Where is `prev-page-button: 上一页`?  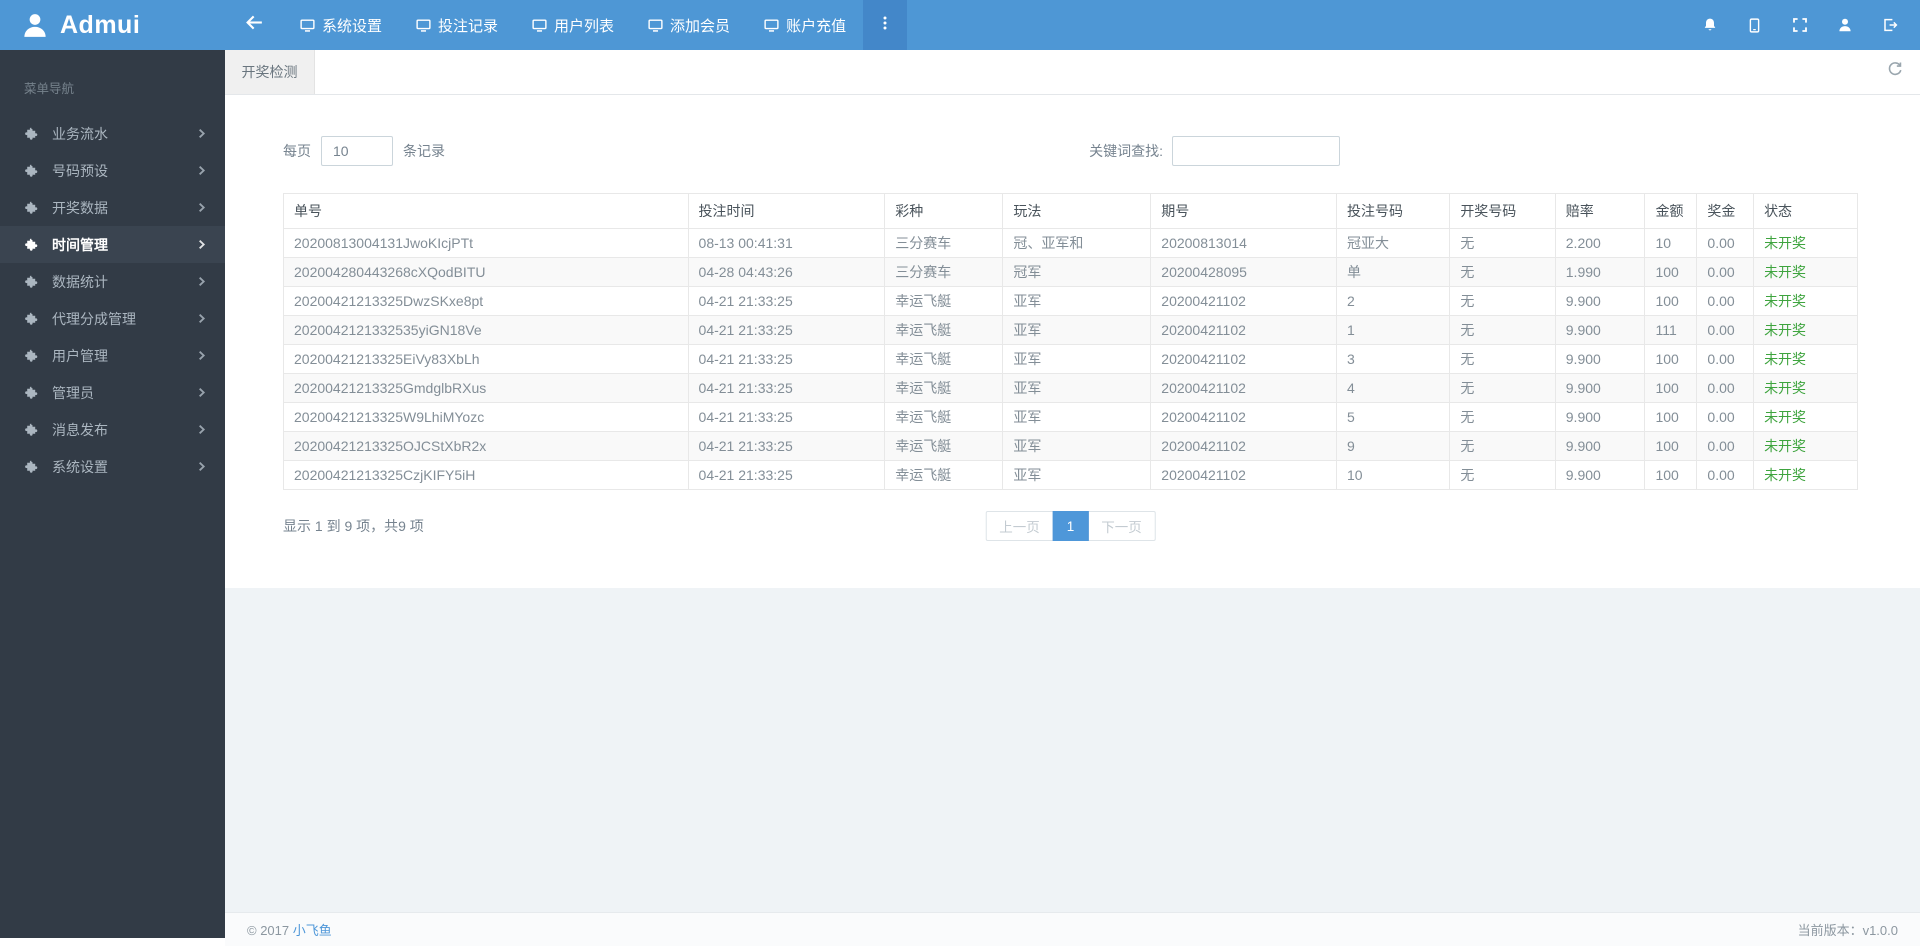 prev-page-button: 上一页 is located at coordinates (1019, 526).